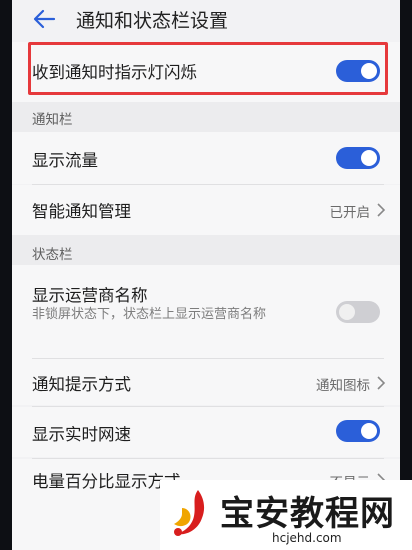 The height and width of the screenshot is (550, 412). What do you see at coordinates (358, 312) in the screenshot?
I see `carrier-name-toggle` at bounding box center [358, 312].